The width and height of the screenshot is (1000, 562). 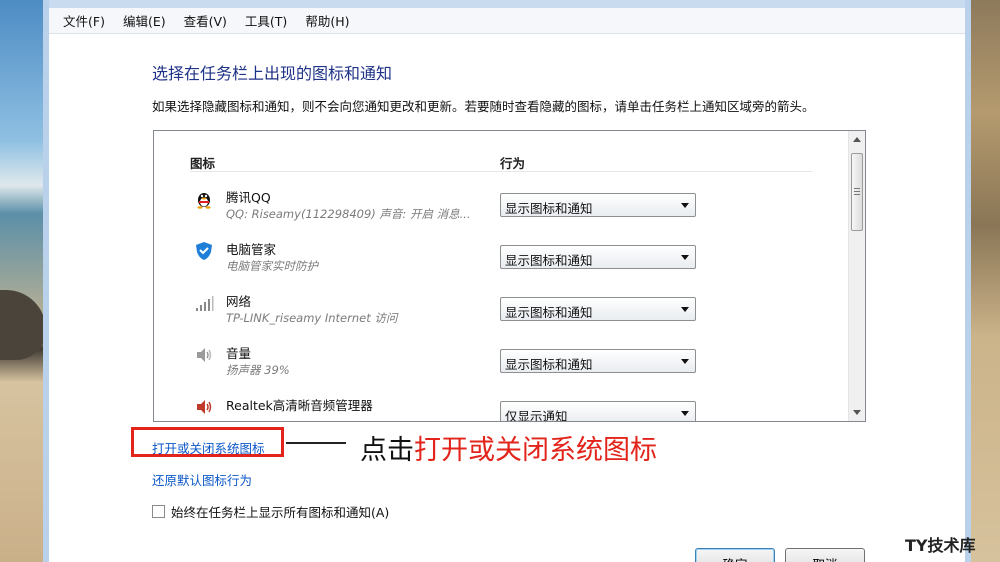 I want to click on list-item-volume: 音量 扬声器 39% 显示图标和通知, so click(x=500, y=364).